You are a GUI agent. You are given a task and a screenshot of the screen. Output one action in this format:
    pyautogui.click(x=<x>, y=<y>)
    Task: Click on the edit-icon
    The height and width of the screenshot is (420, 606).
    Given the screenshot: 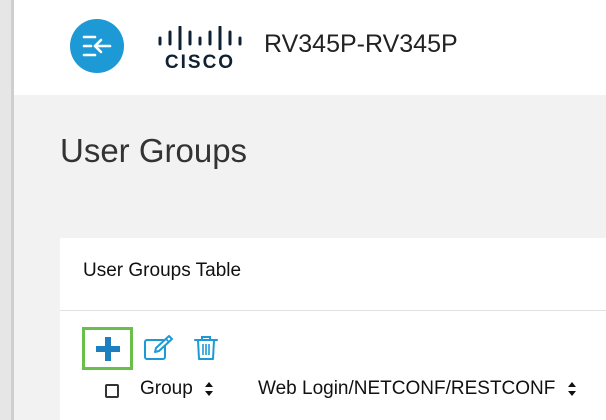 What is the action you would take?
    pyautogui.click(x=158, y=347)
    